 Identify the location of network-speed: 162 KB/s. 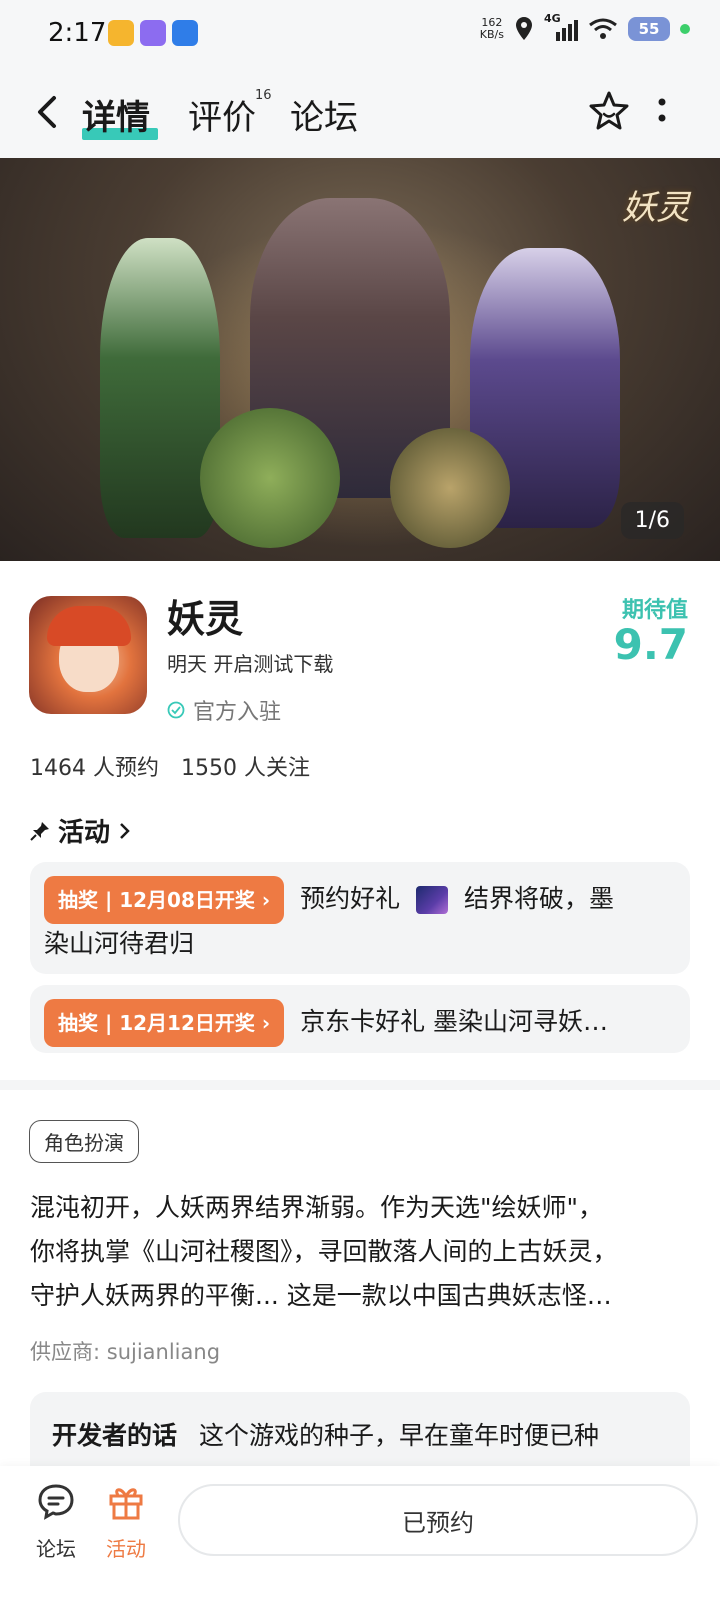
(491, 28).